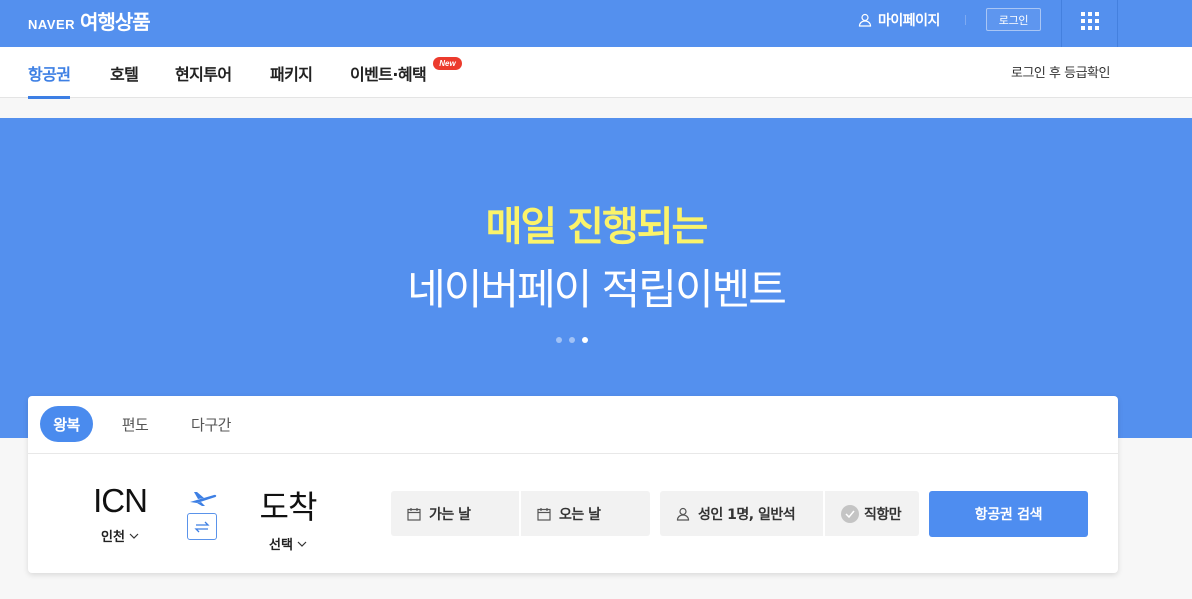 The image size is (1192, 599). What do you see at coordinates (597, 227) in the screenshot?
I see `banner-headline: 매일 진행되는` at bounding box center [597, 227].